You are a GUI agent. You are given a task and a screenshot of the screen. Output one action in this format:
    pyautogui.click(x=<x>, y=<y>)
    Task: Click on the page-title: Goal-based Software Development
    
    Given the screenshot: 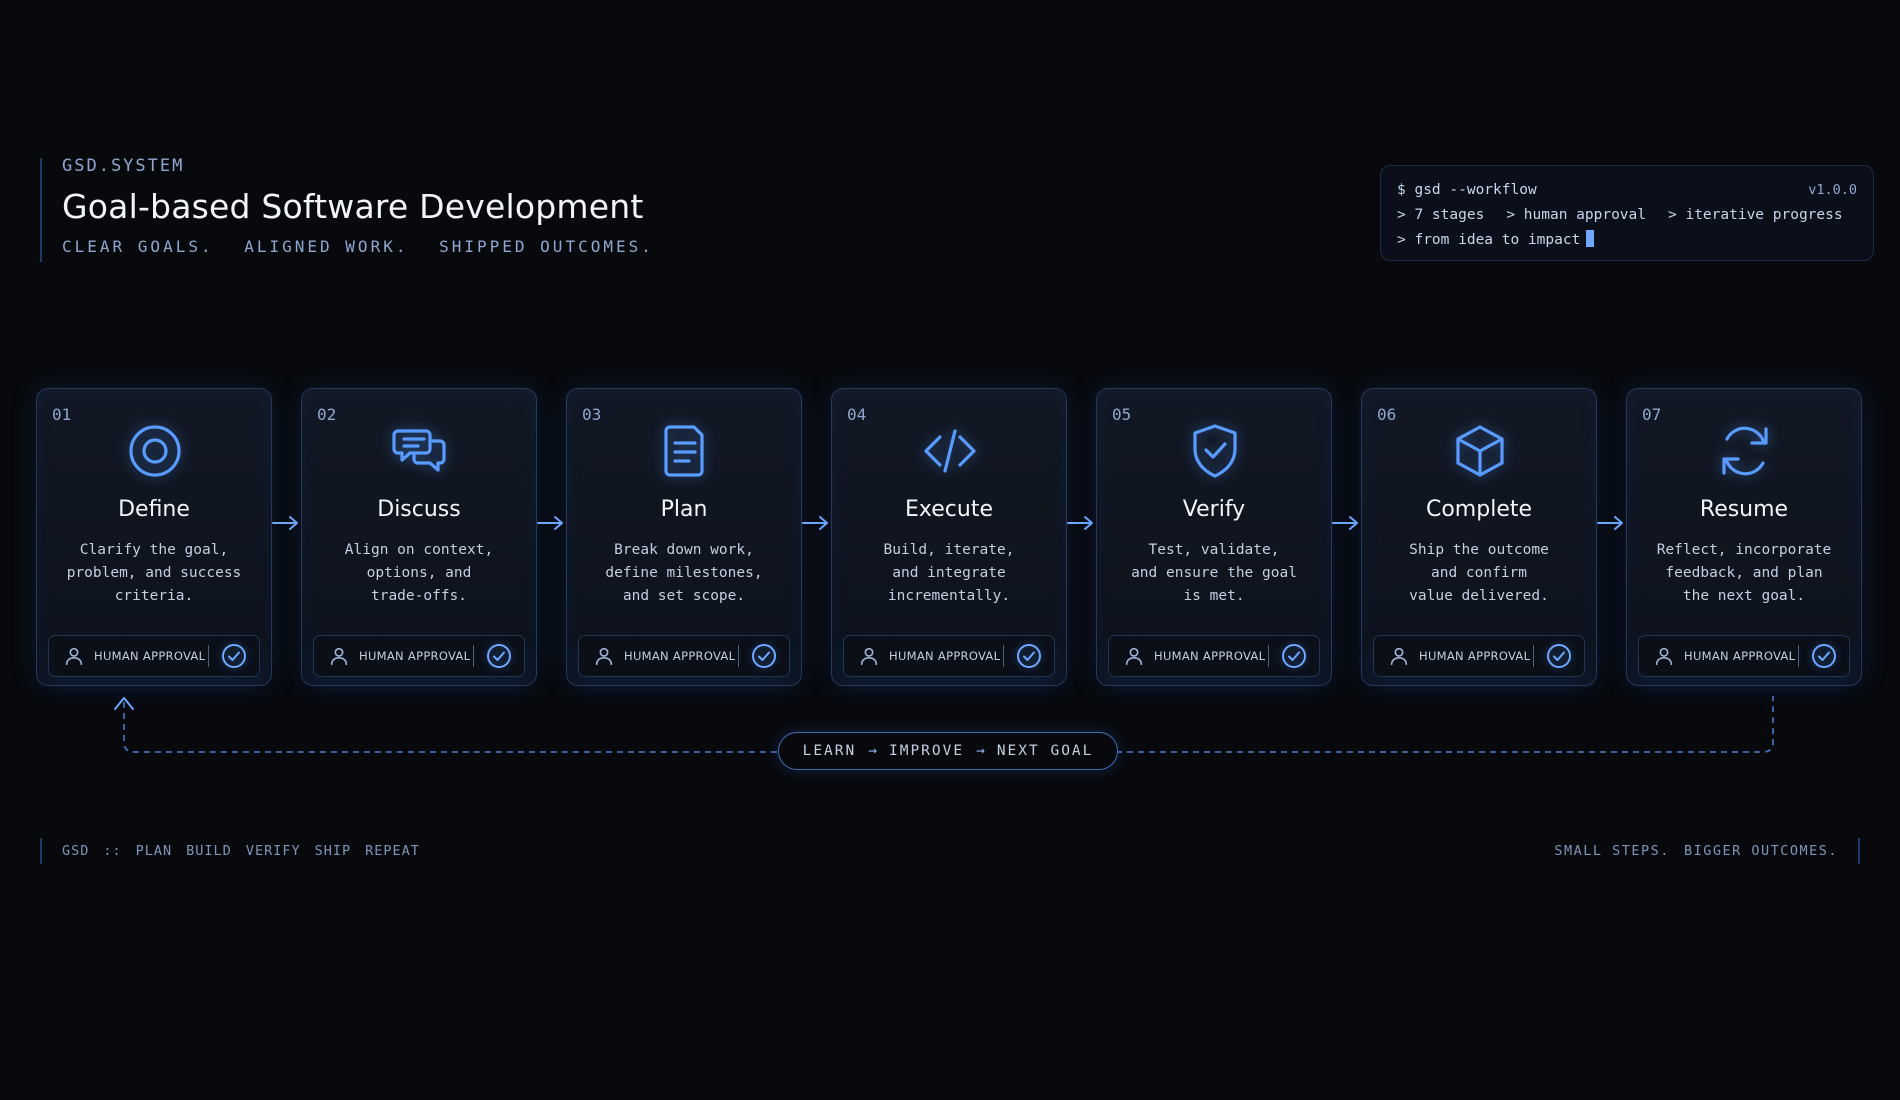 What is the action you would take?
    pyautogui.click(x=353, y=206)
    